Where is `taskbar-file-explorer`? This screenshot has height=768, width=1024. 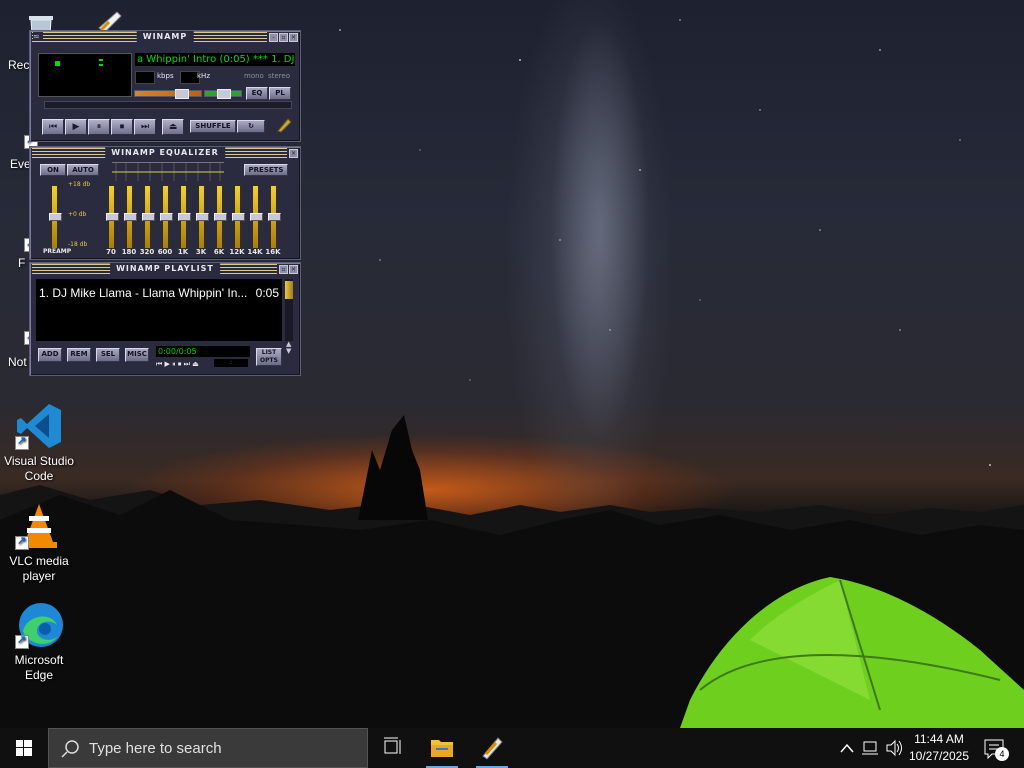
taskbar-file-explorer is located at coordinates (442, 748).